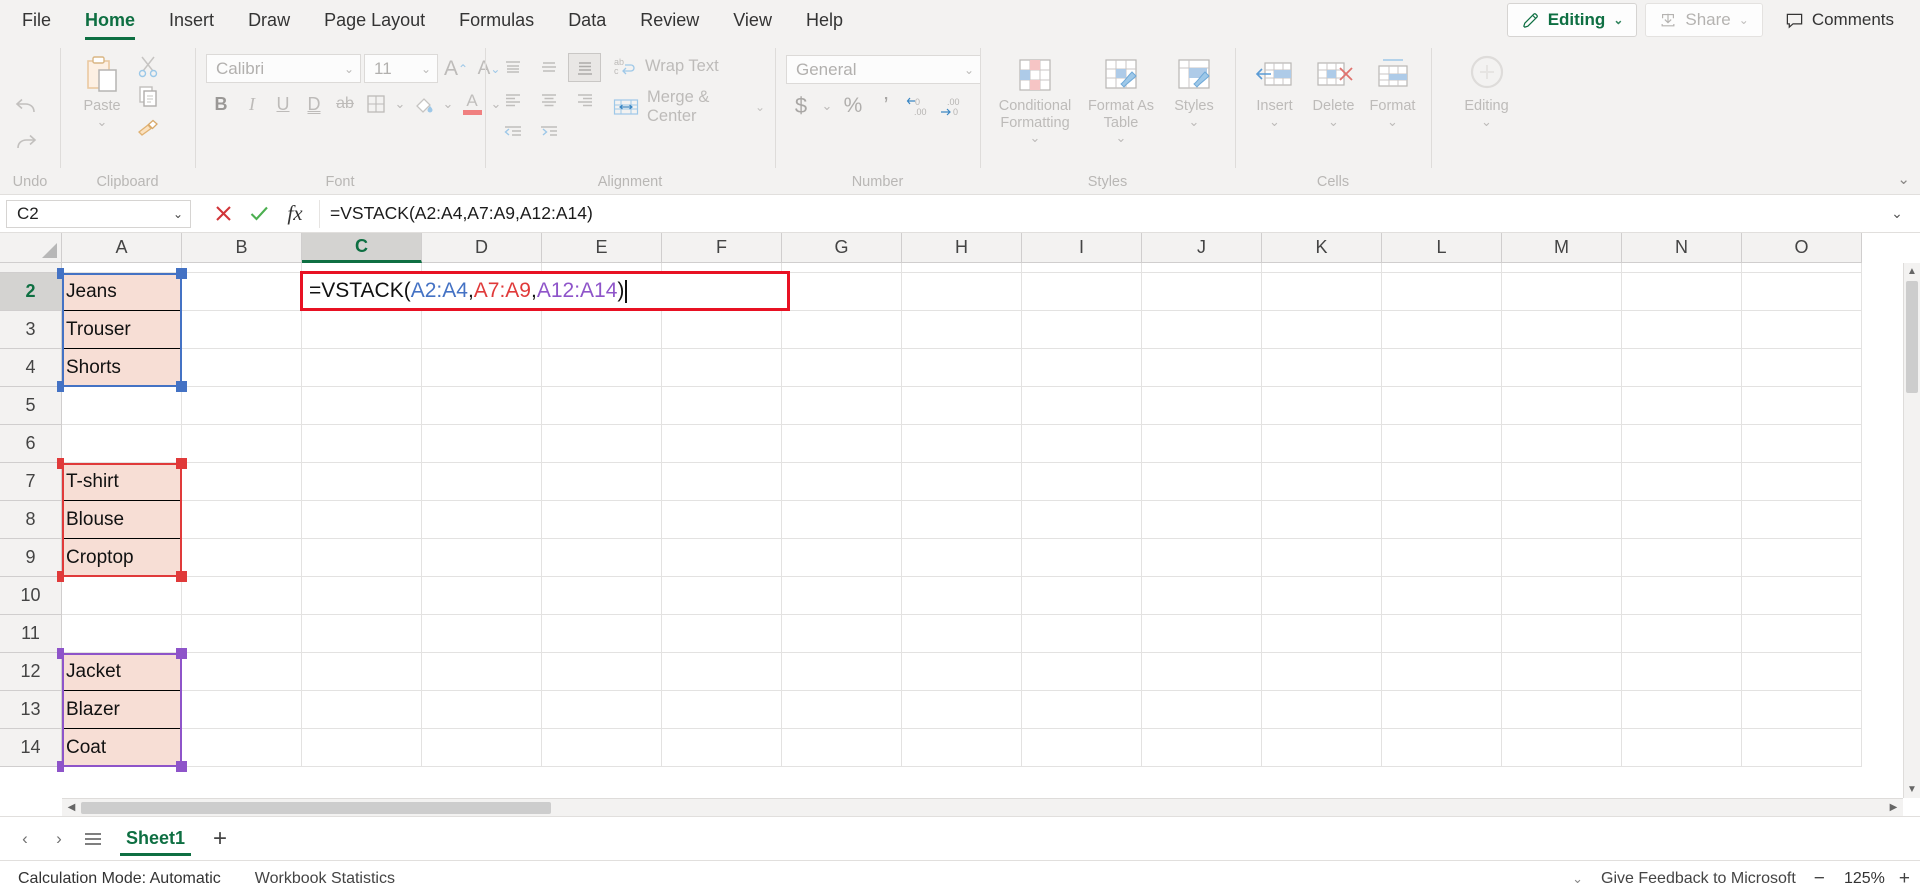 The image size is (1920, 896). Describe the element at coordinates (886, 106) in the screenshot. I see `comma-style-button: ’` at that location.